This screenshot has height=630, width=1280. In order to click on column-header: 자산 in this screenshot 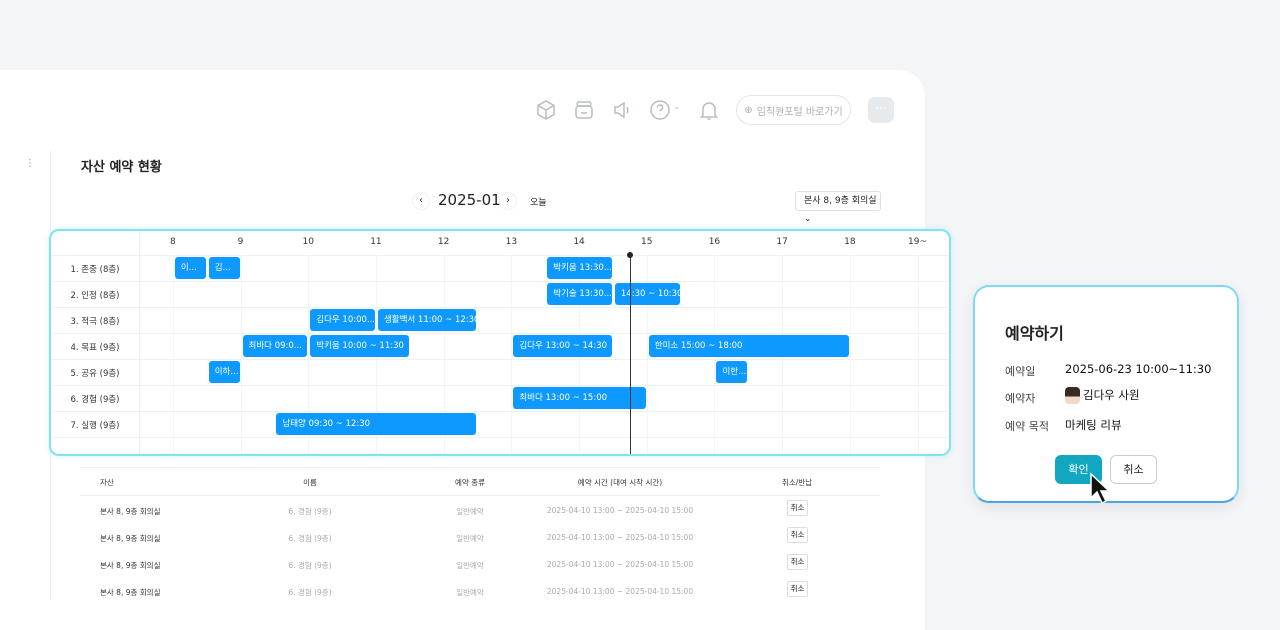, I will do `click(107, 482)`.